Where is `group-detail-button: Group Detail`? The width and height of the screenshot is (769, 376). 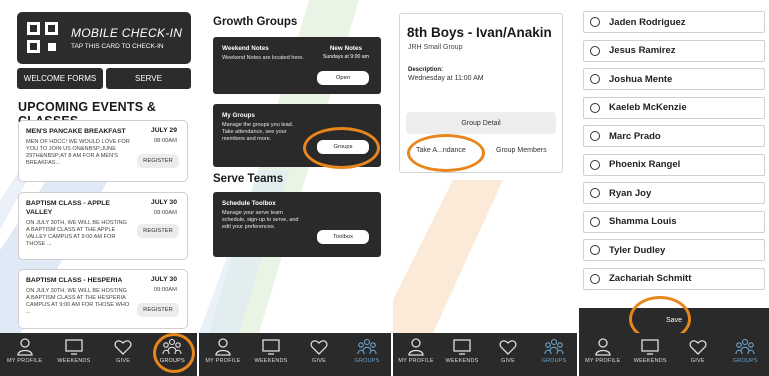 group-detail-button: Group Detail is located at coordinates (481, 123).